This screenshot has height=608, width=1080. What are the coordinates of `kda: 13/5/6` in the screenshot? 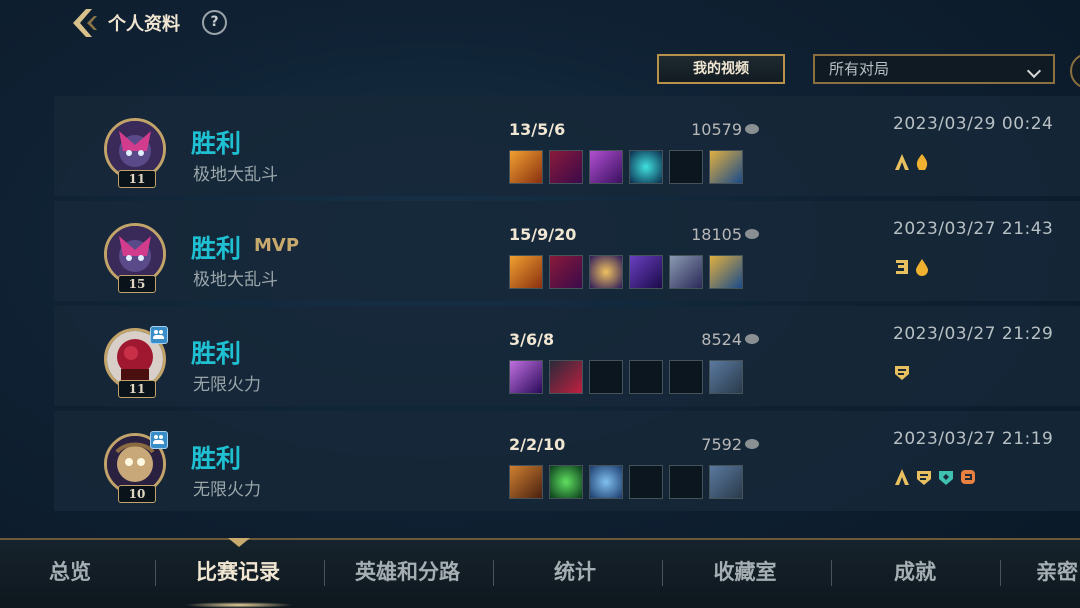 It's located at (537, 129).